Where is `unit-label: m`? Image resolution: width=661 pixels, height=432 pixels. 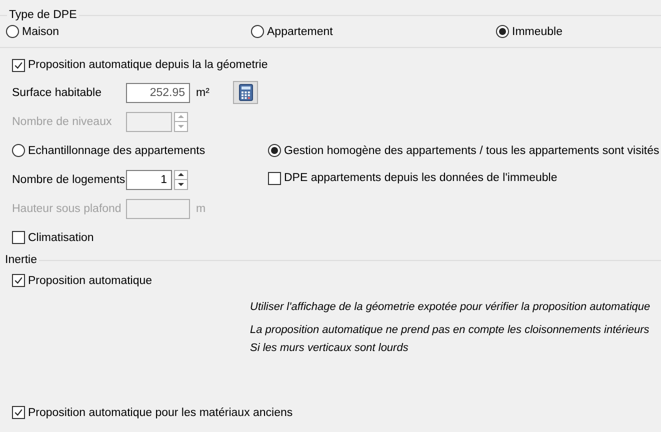
unit-label: m is located at coordinates (201, 208).